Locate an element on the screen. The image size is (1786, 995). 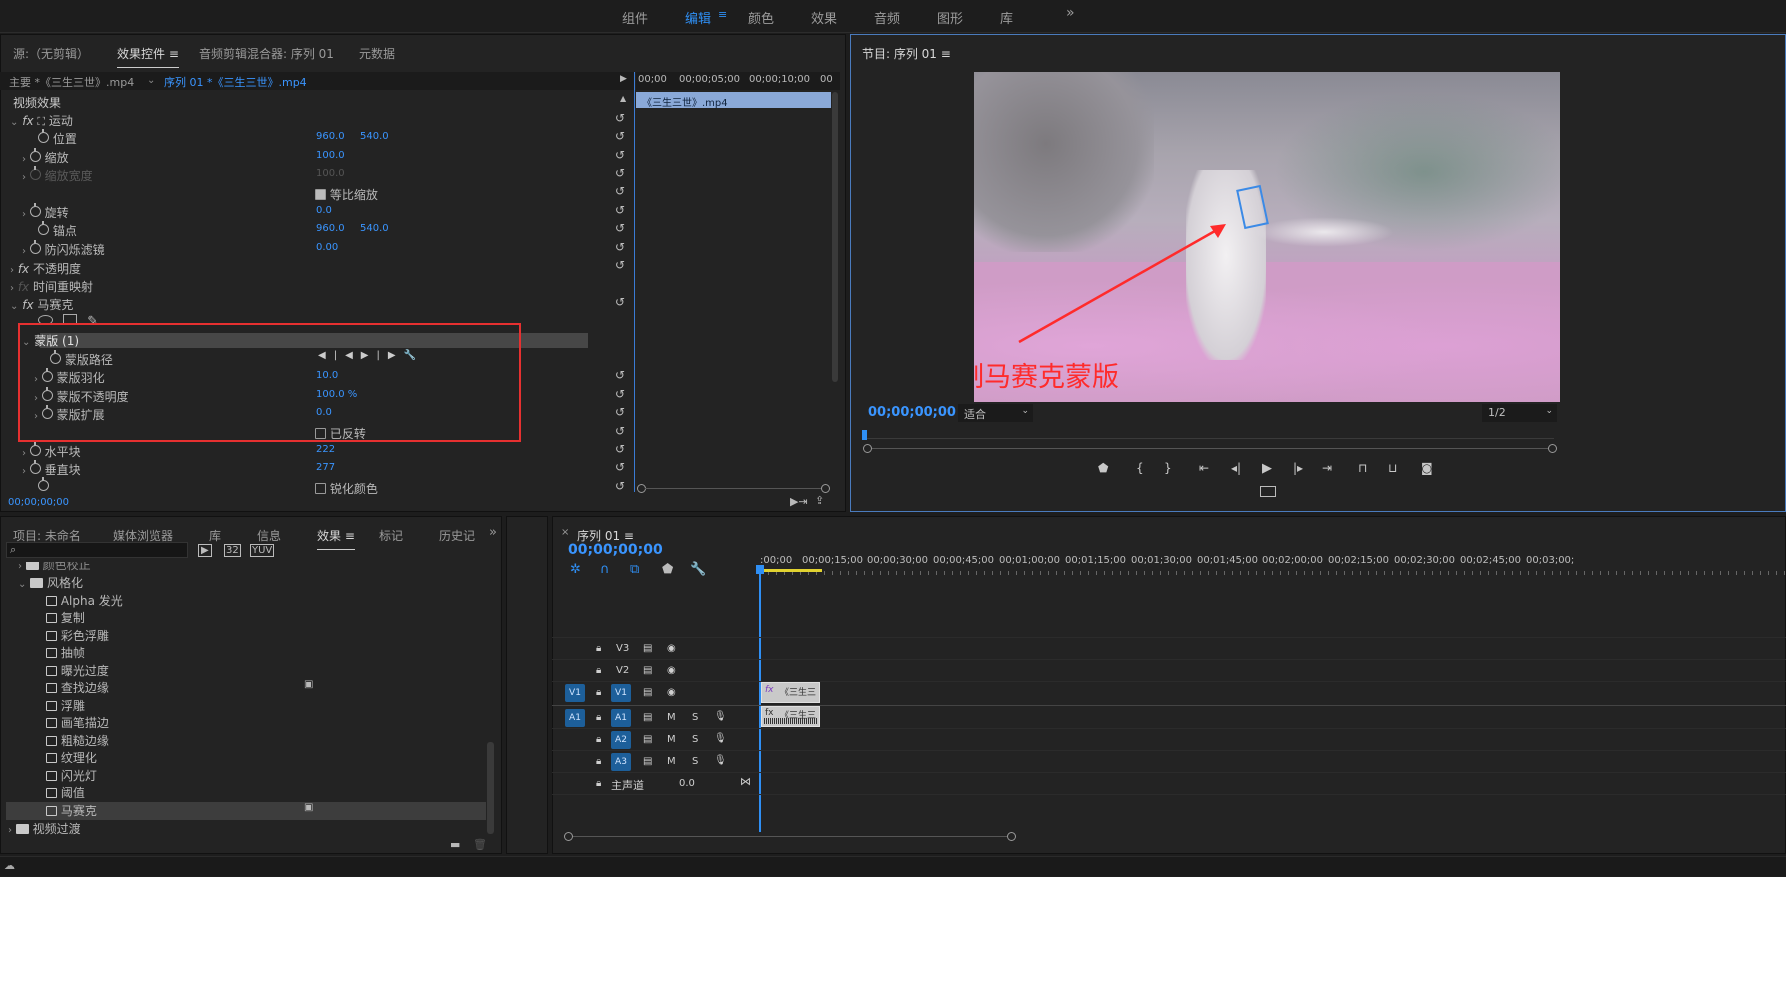
panel-overflow-icon: » is located at coordinates (493, 532).